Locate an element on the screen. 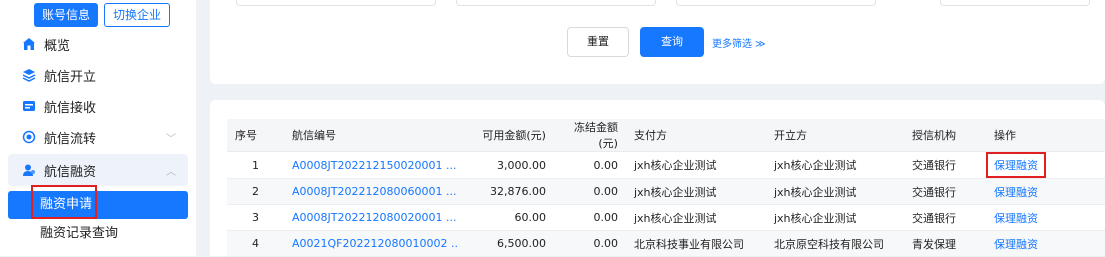 The height and width of the screenshot is (257, 1105). chevron-down-icon: ﹀ is located at coordinates (171, 139).